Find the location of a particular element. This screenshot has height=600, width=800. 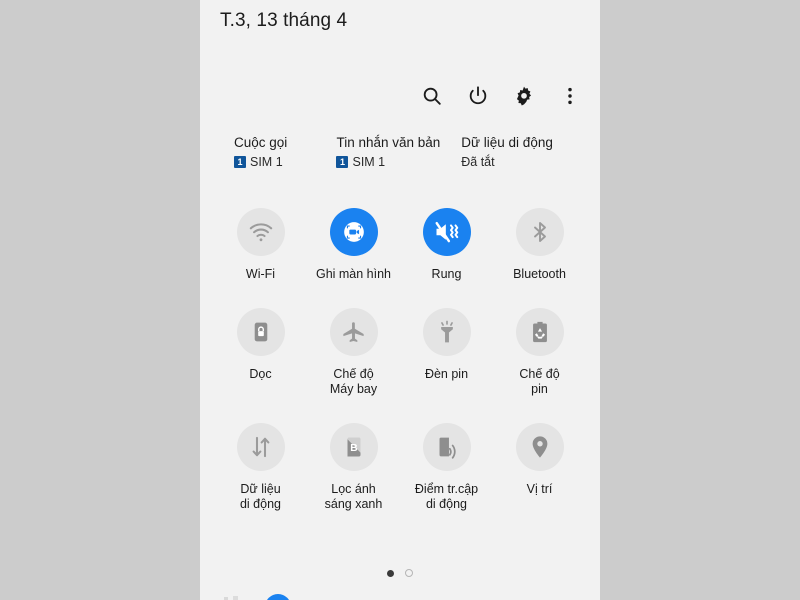

mobile-hotspot-icon is located at coordinates (447, 448).